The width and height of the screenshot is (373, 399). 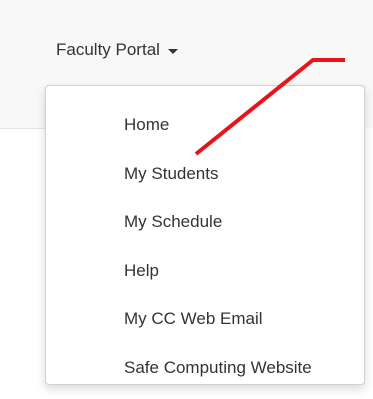 What do you see at coordinates (218, 367) in the screenshot?
I see `menu-item-label: Safe Computing Website` at bounding box center [218, 367].